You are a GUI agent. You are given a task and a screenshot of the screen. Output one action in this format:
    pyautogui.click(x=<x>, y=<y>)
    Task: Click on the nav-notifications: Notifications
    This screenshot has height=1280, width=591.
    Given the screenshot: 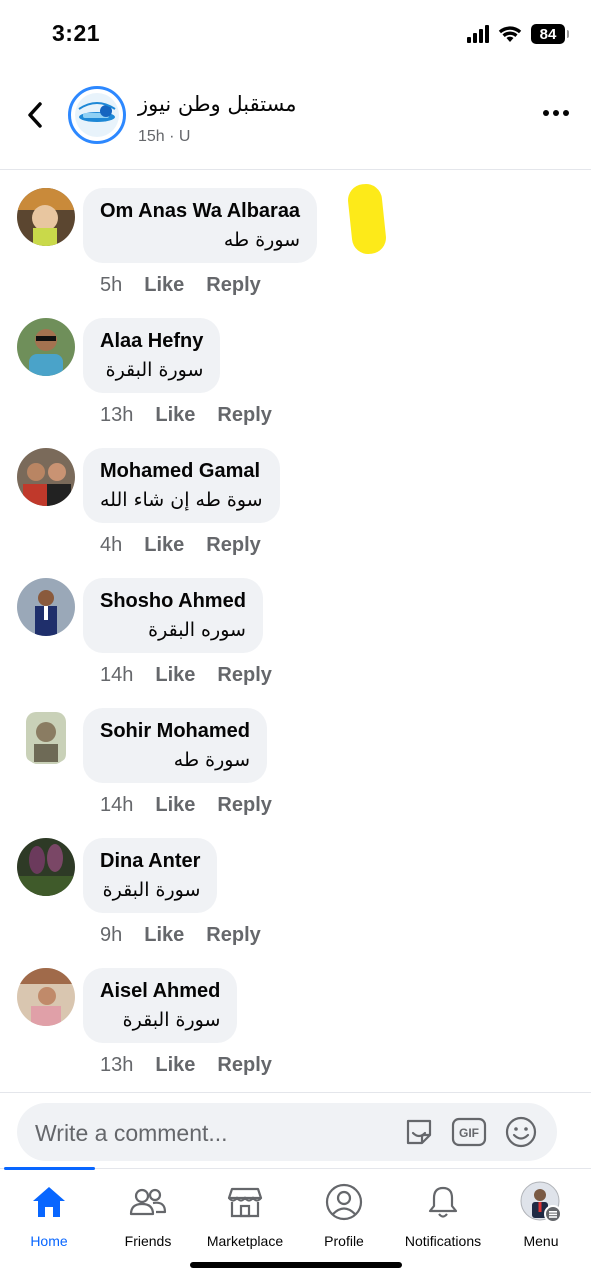 What is the action you would take?
    pyautogui.click(x=443, y=1215)
    